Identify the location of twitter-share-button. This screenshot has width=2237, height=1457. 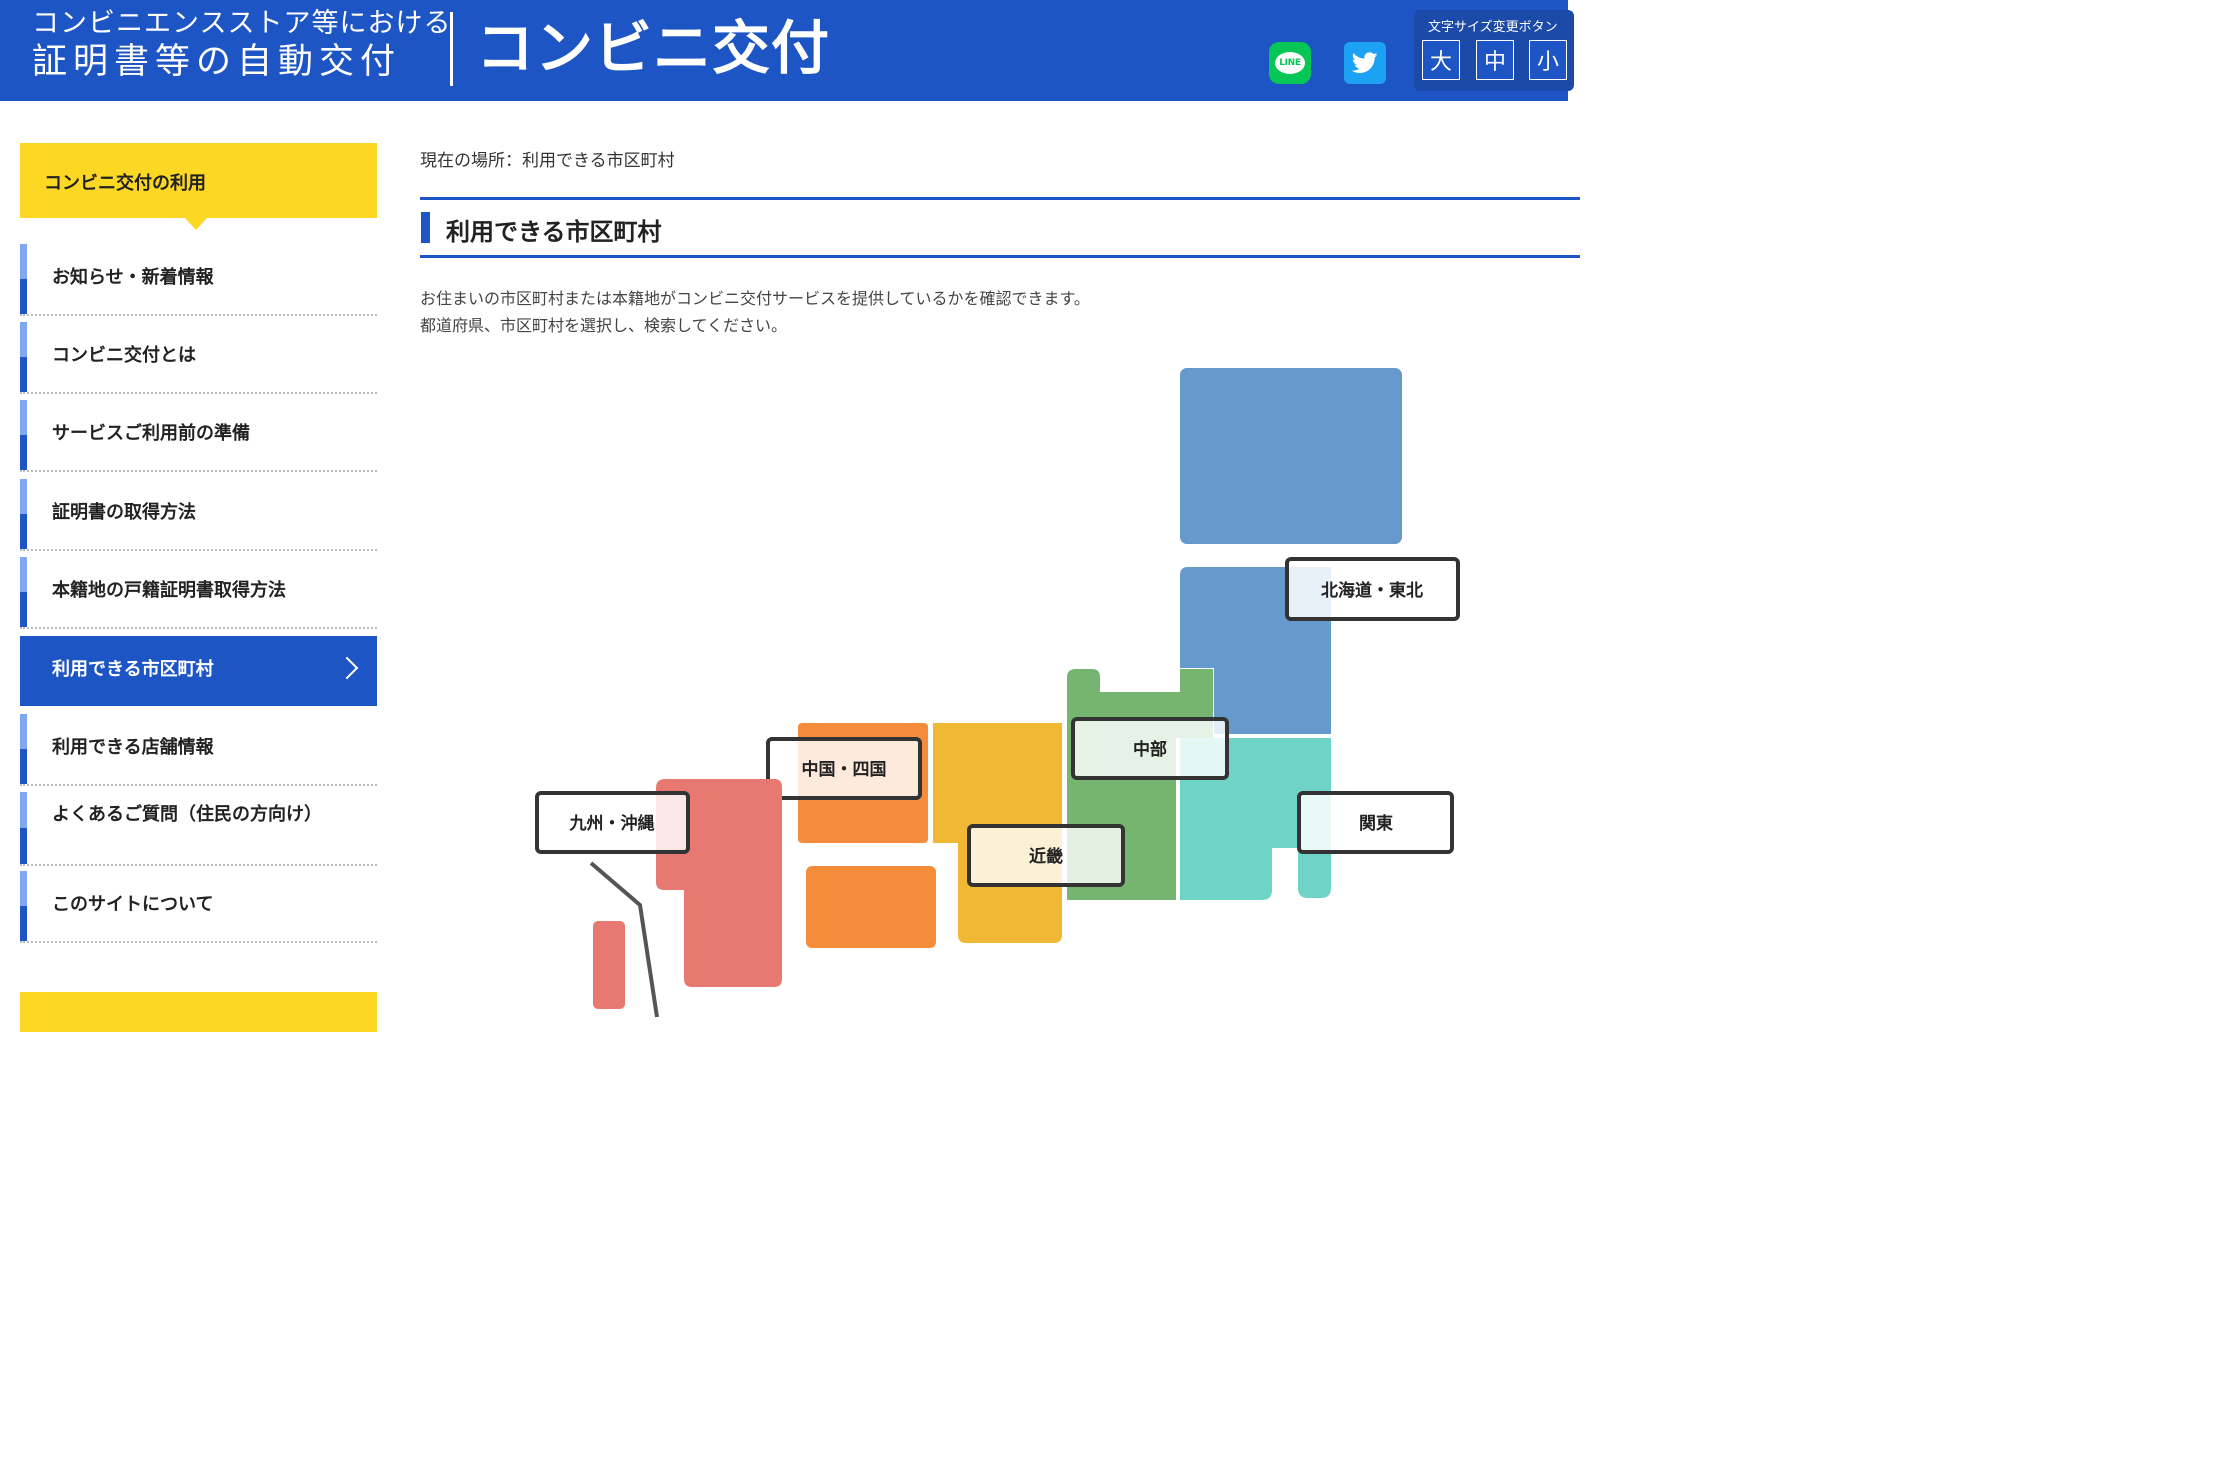
(1365, 63).